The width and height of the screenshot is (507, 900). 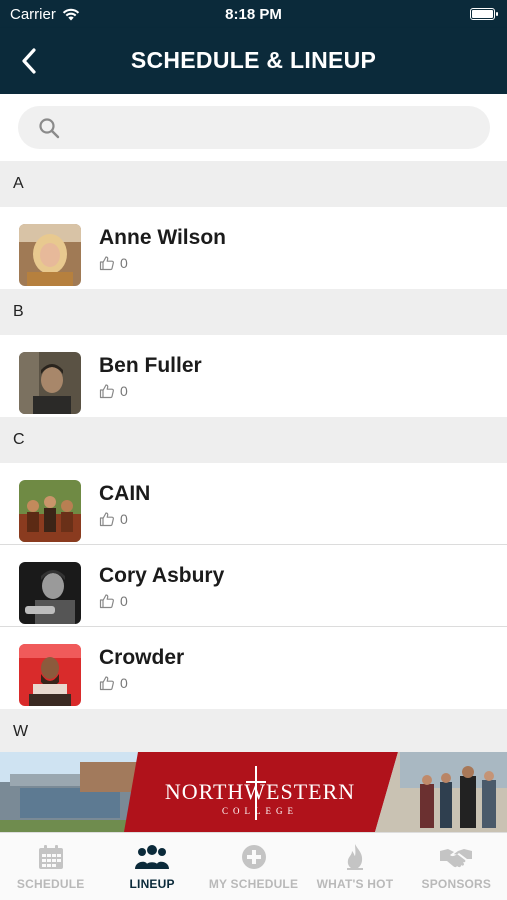 I want to click on artist-name: Crowder, so click(x=142, y=657).